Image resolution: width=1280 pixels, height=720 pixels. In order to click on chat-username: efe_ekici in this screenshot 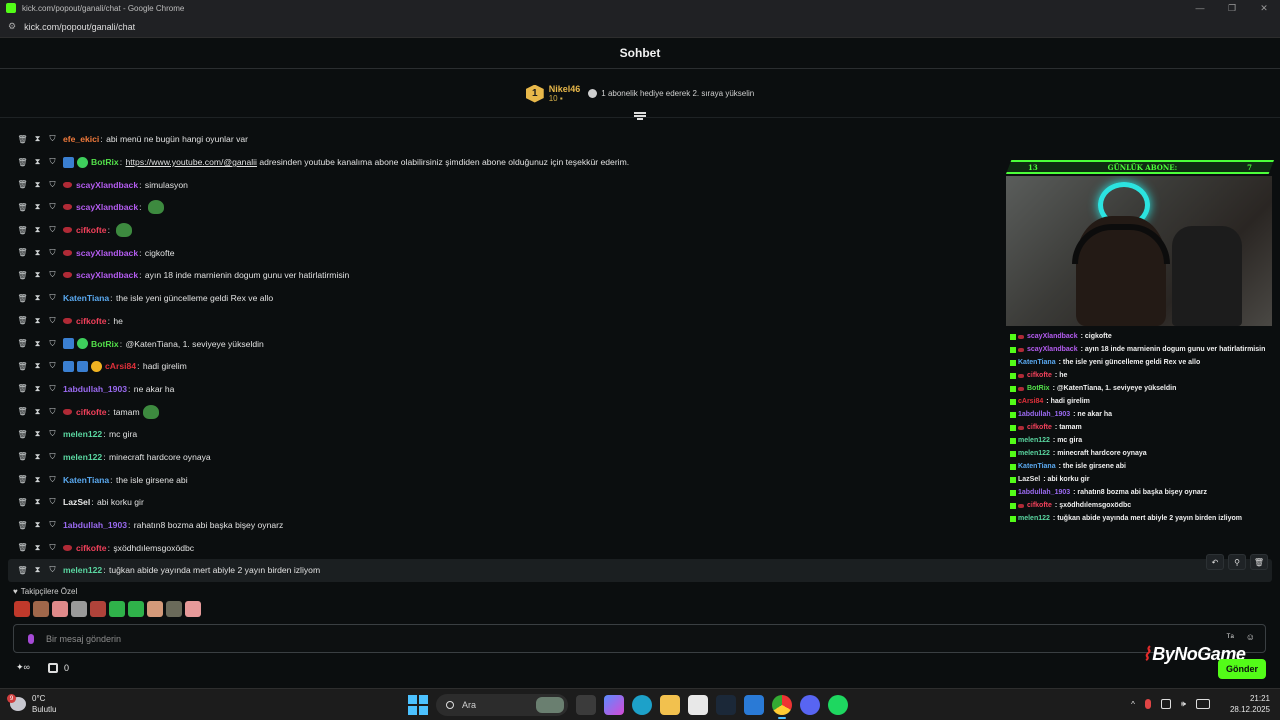, I will do `click(81, 139)`.